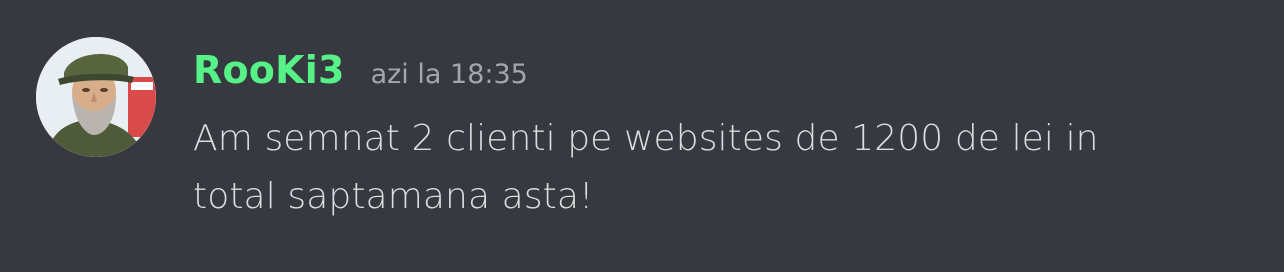 This screenshot has height=272, width=1284. I want to click on username: RooKi3, so click(269, 70).